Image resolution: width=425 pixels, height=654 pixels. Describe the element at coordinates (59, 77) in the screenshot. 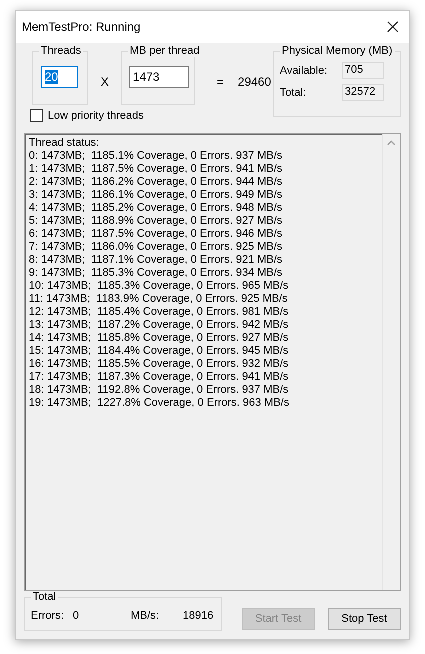

I see `threads-field: 20` at that location.